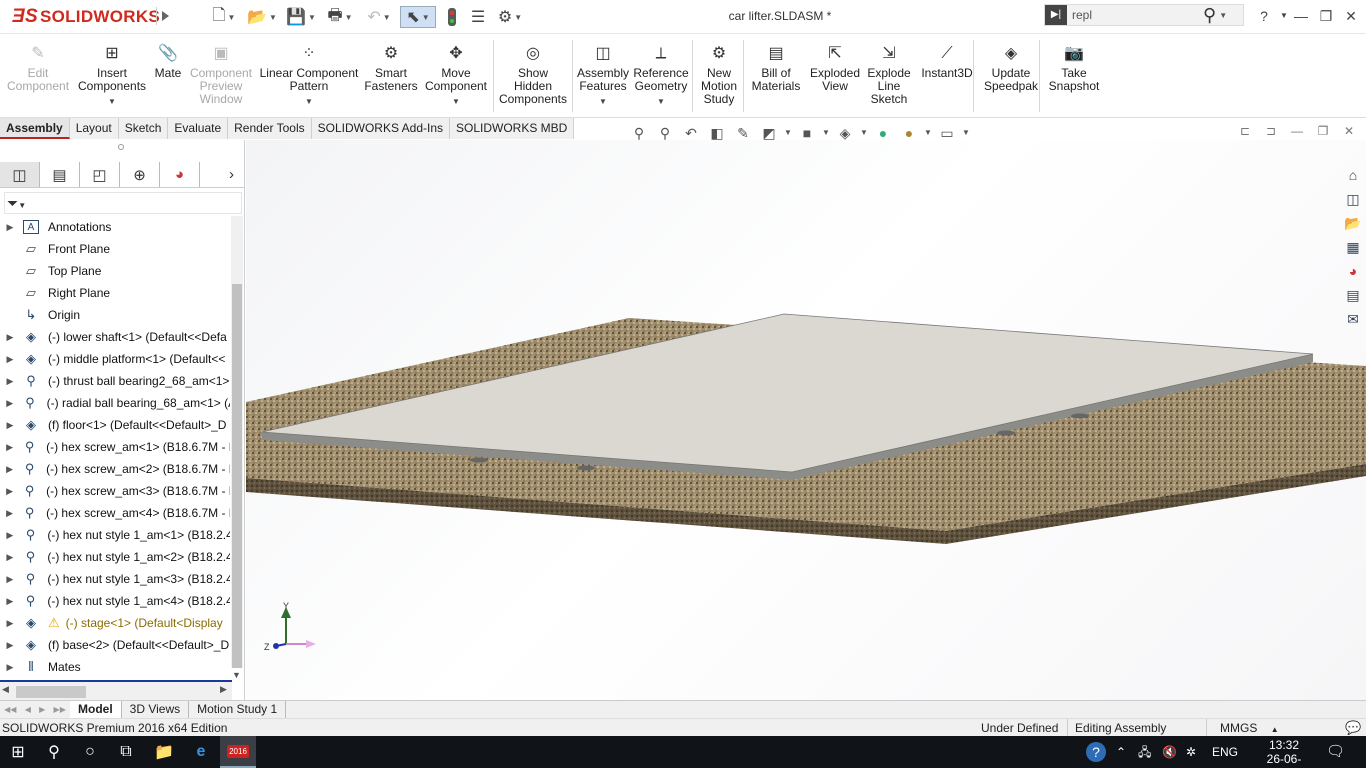 This screenshot has height=780, width=1366. What do you see at coordinates (115, 337) in the screenshot?
I see `tree-item: ▶ ◈ (-) lower shaft<1> (Default<<Defa` at bounding box center [115, 337].